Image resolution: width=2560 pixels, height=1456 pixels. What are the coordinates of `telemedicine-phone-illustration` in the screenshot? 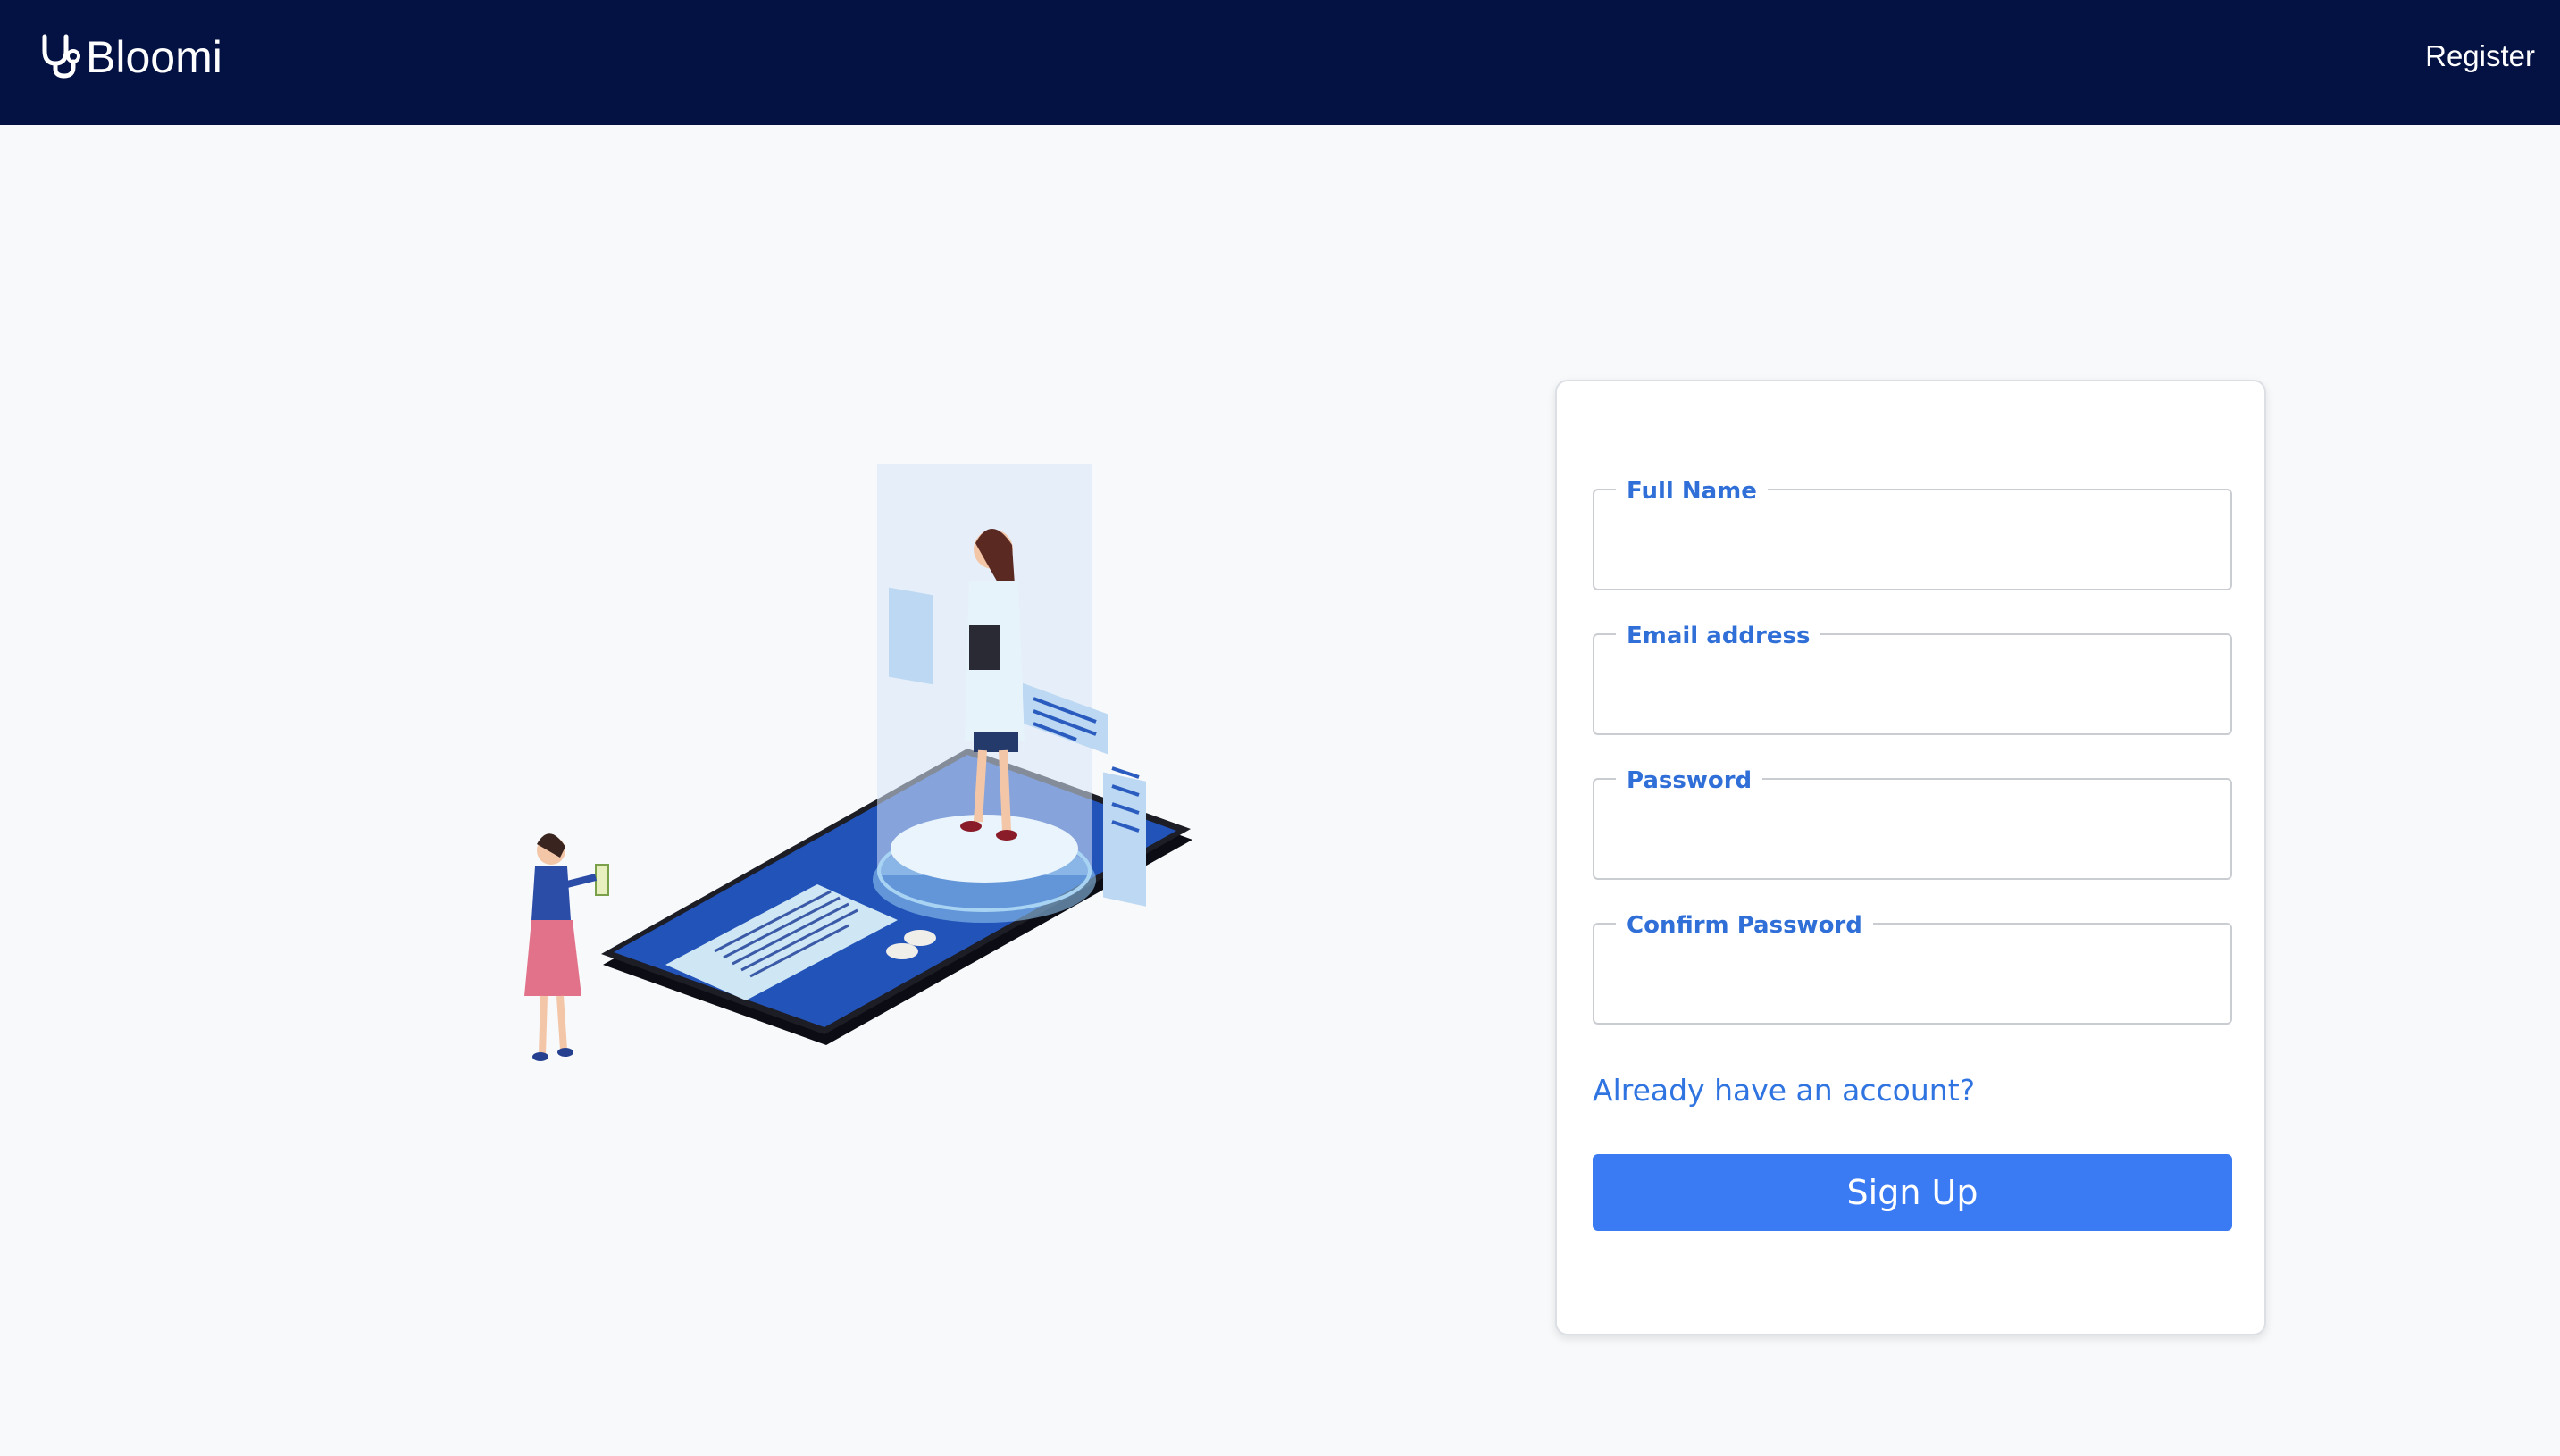 It's located at (853, 803).